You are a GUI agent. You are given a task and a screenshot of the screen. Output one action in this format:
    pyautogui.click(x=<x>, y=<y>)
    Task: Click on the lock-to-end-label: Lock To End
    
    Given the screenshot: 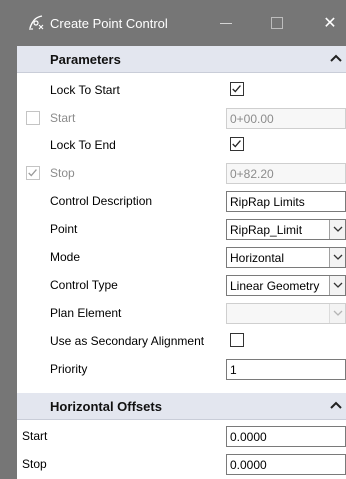 What is the action you would take?
    pyautogui.click(x=83, y=145)
    